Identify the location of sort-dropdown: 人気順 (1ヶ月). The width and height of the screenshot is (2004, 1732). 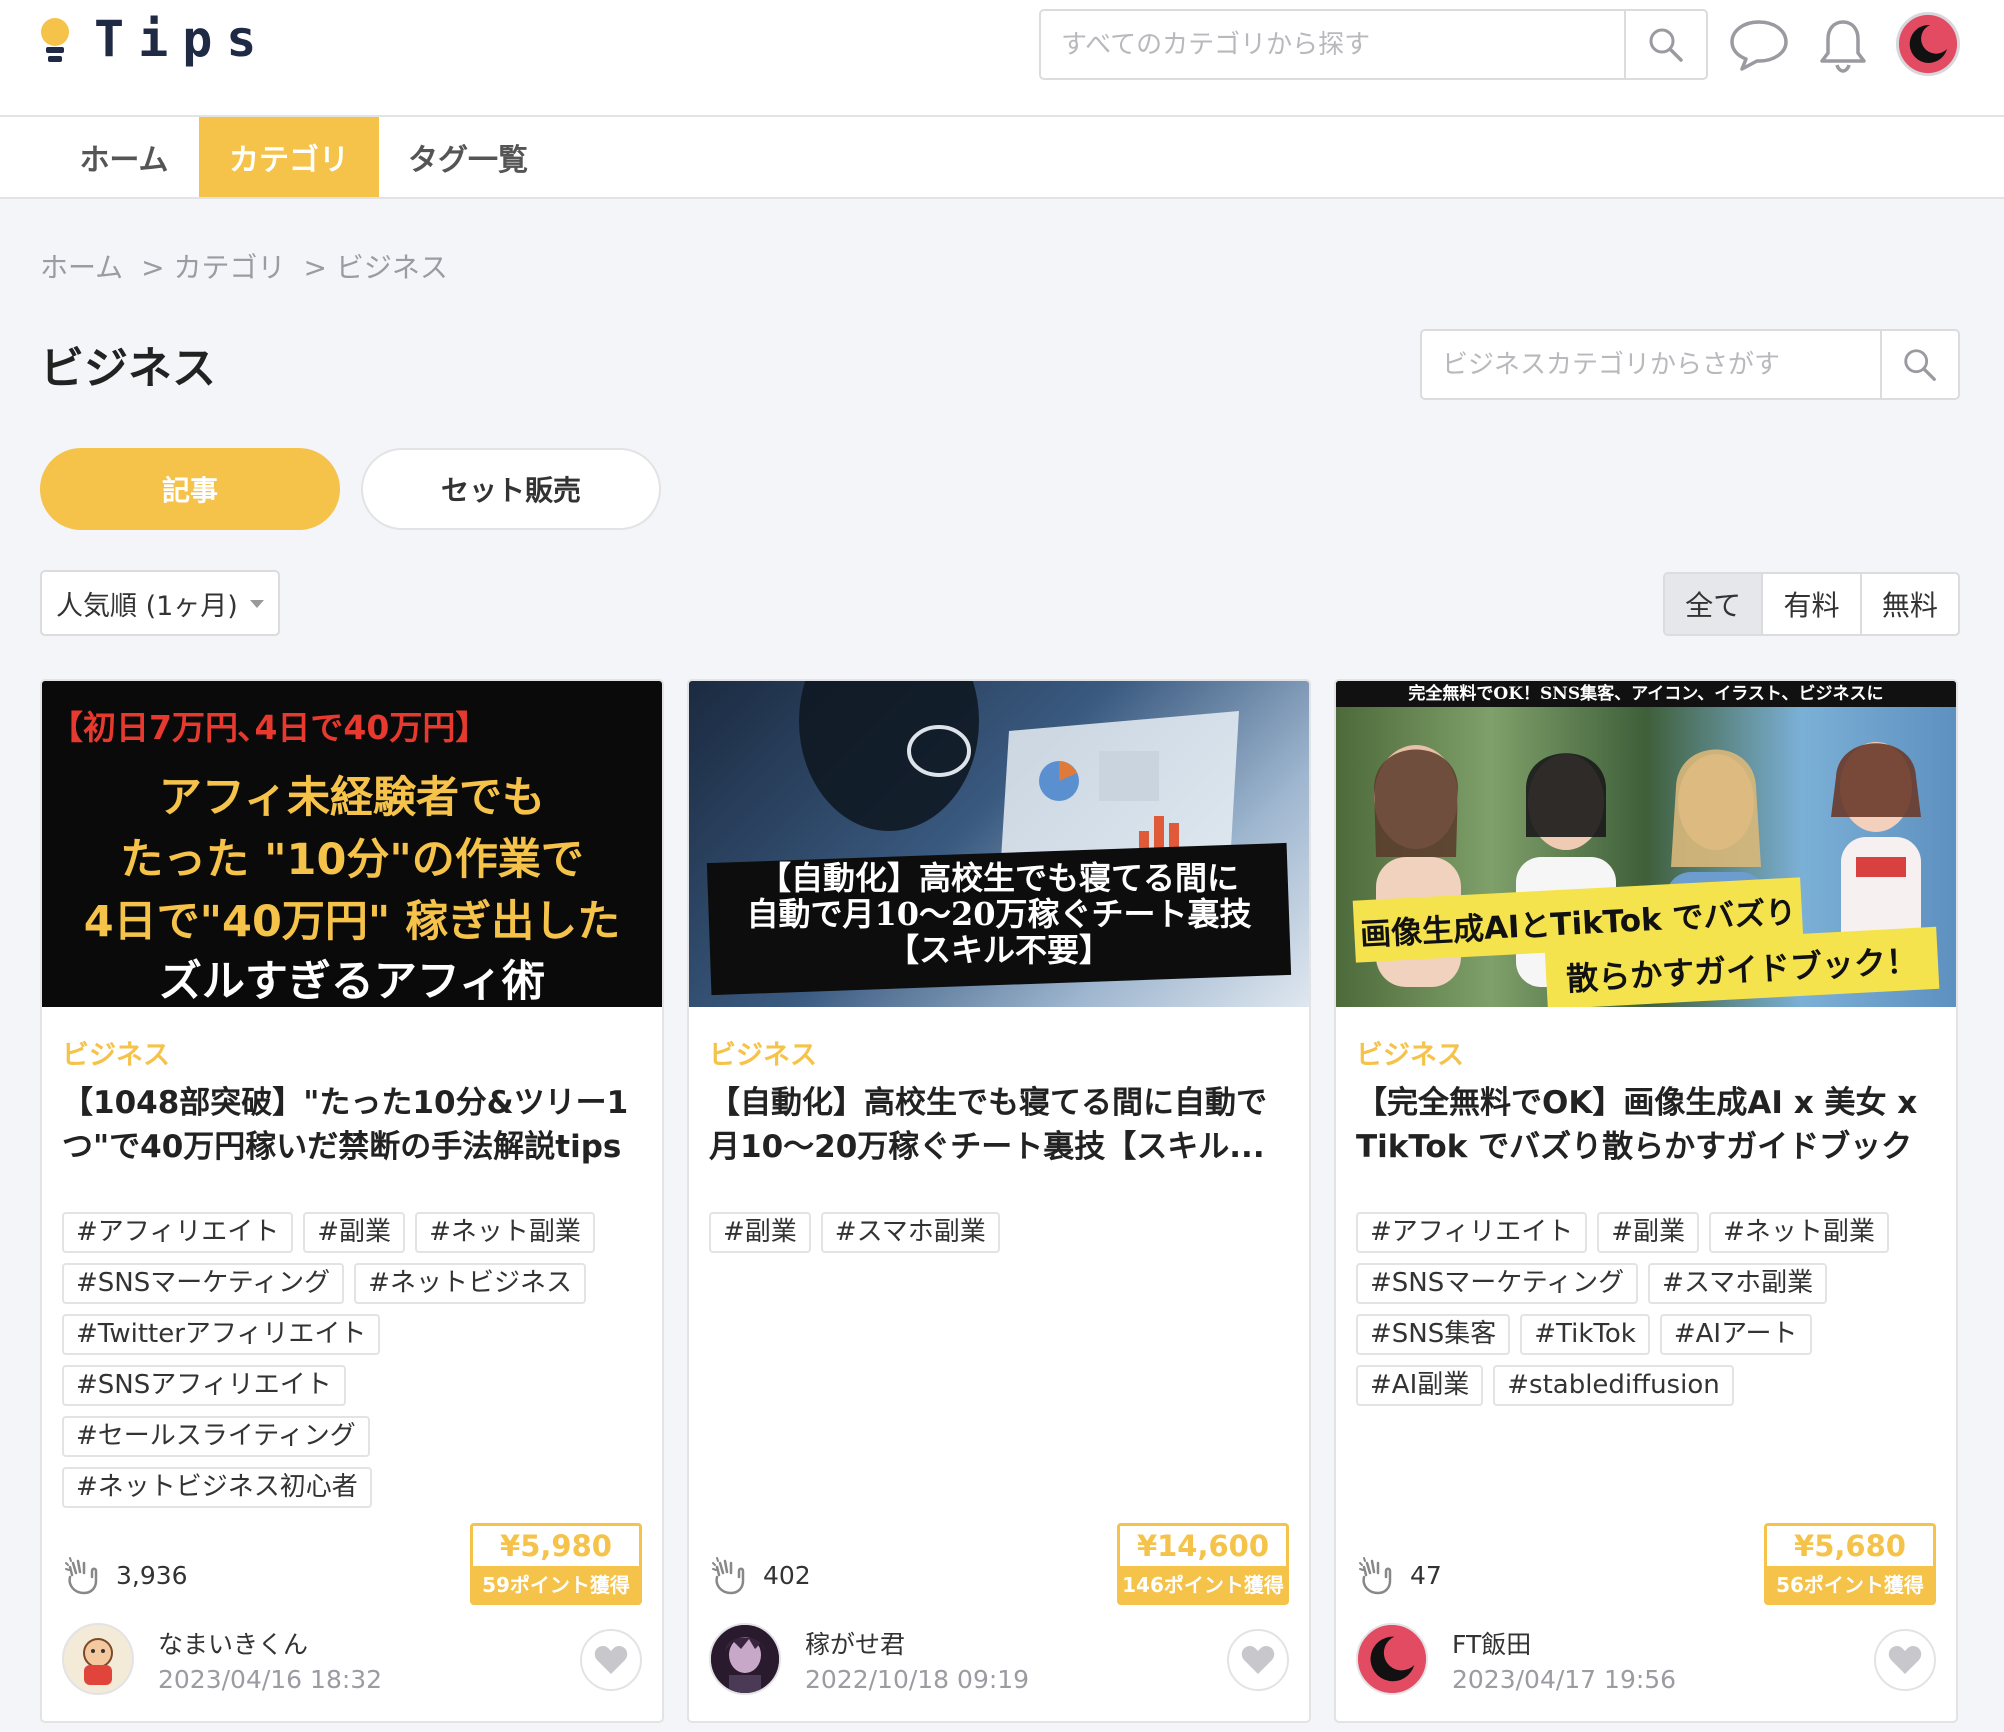
(160, 603).